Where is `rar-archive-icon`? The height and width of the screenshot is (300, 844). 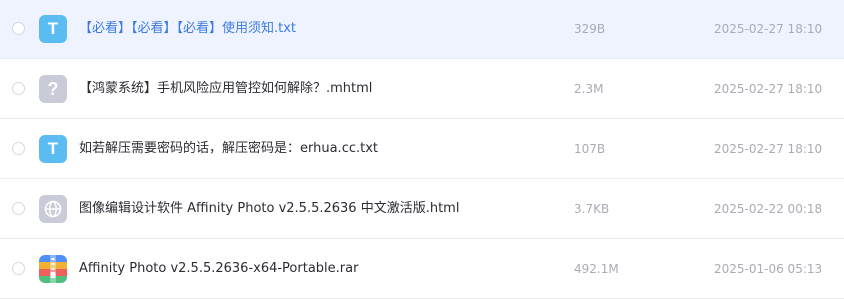 rar-archive-icon is located at coordinates (53, 269).